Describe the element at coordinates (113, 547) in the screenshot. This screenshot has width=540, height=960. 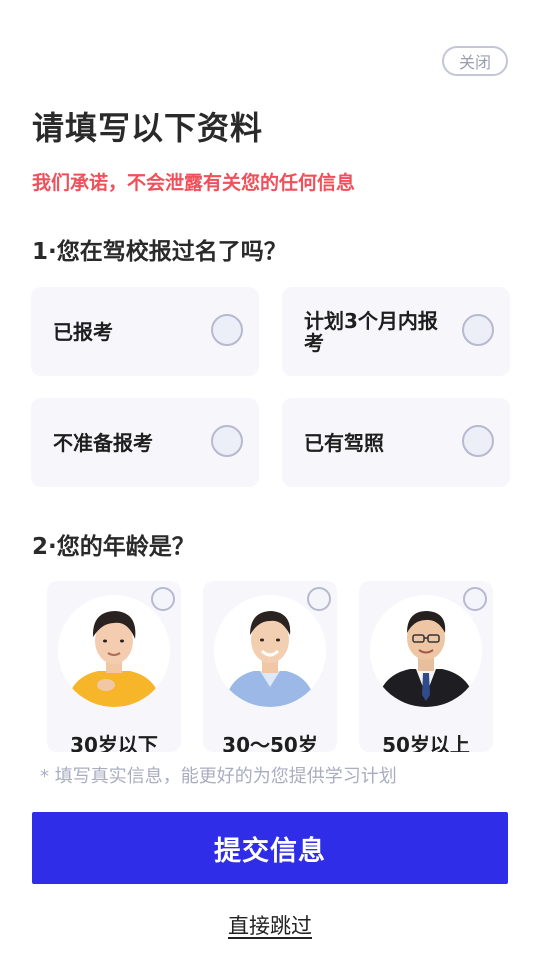
I see `question-2-label: 2·您的年龄是？` at that location.